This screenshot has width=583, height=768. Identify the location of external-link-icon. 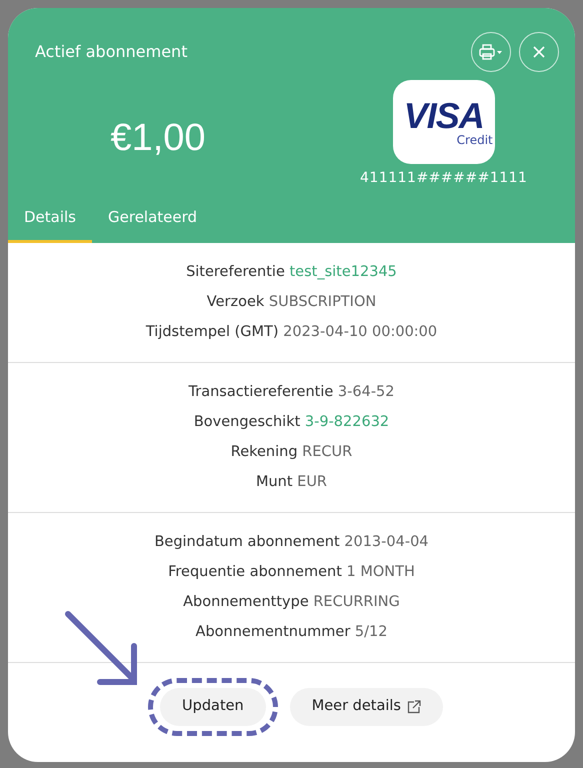
(413, 707).